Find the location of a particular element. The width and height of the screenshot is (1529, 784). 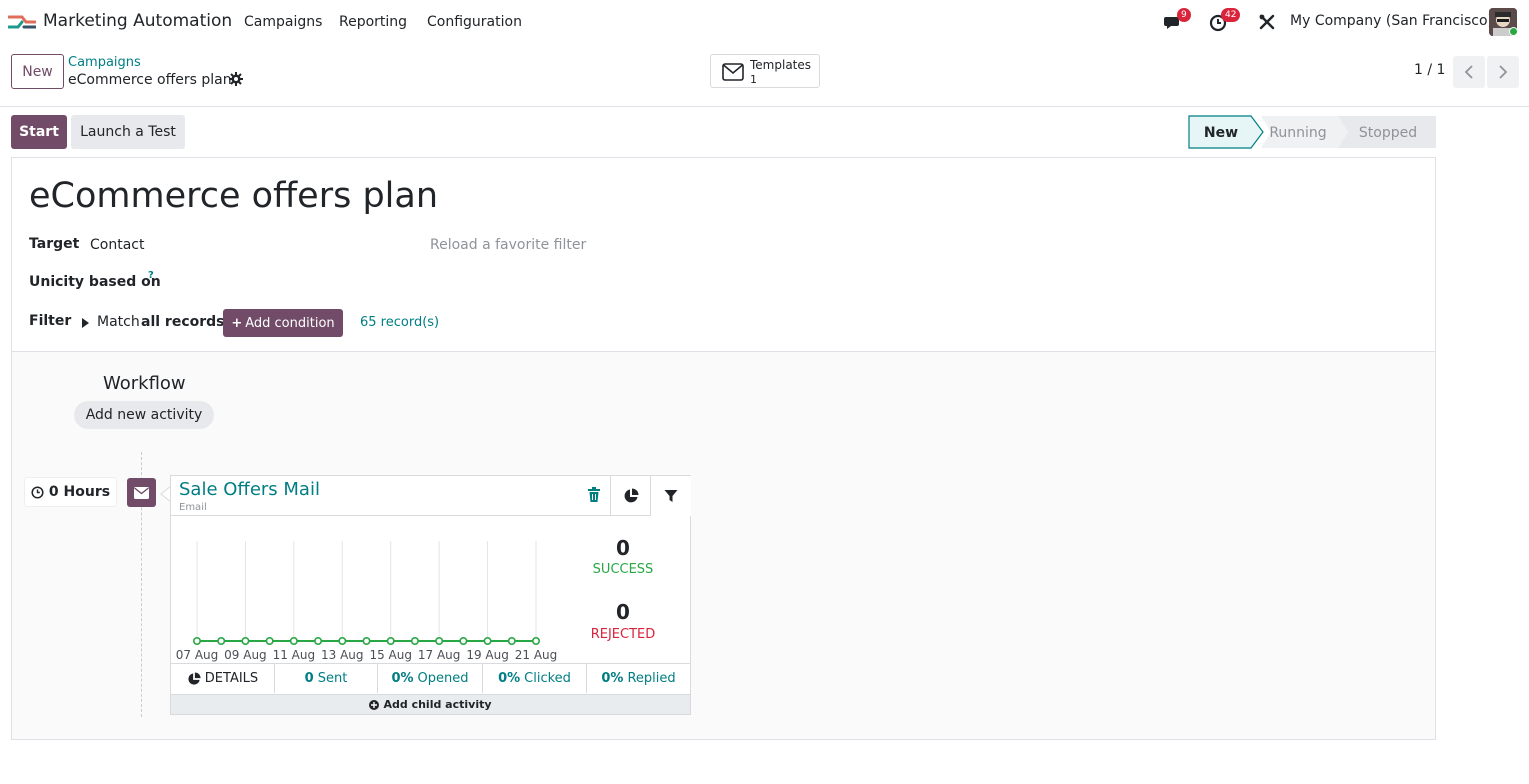

new-button: New is located at coordinates (37, 71).